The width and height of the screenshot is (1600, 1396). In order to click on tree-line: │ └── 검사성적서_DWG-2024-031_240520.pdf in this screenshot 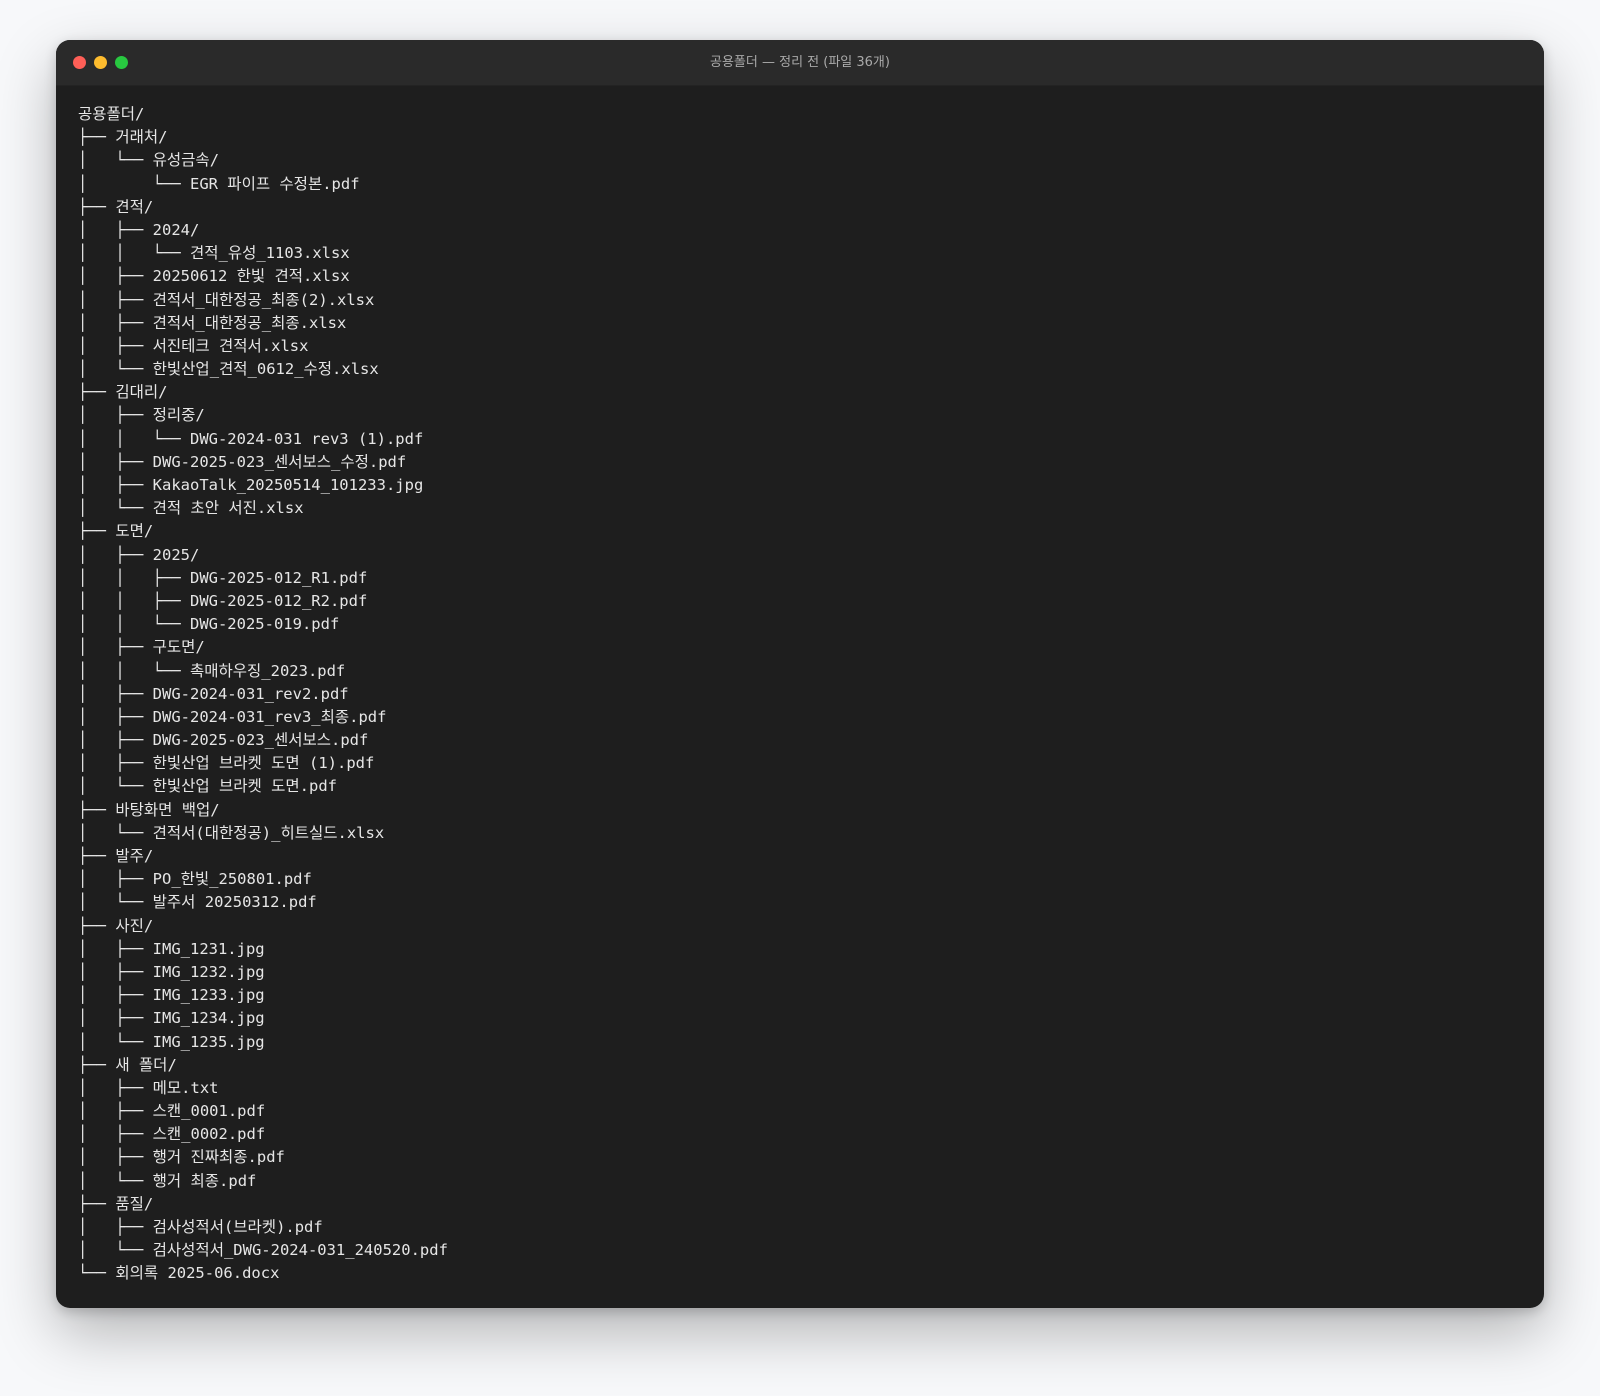, I will do `click(263, 1250)`.